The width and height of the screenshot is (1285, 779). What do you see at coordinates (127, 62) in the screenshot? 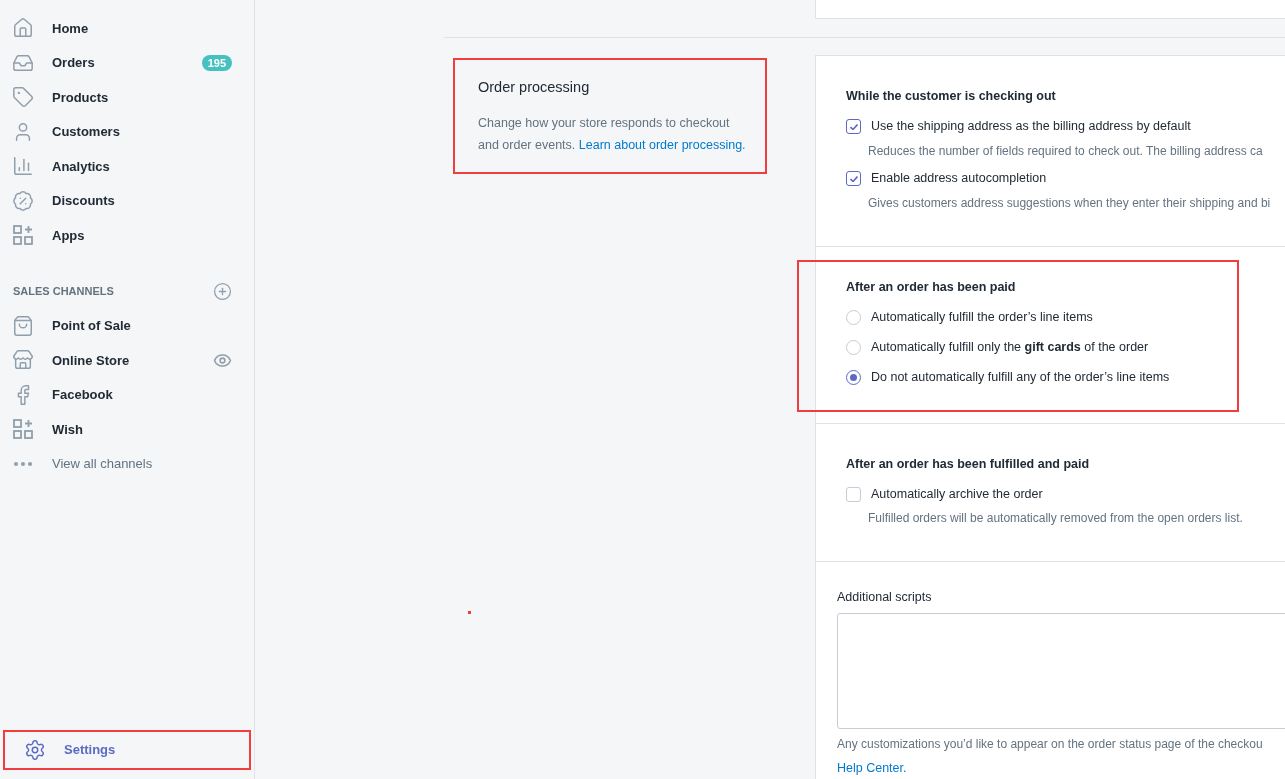
I see `nav-item: Orders 195` at bounding box center [127, 62].